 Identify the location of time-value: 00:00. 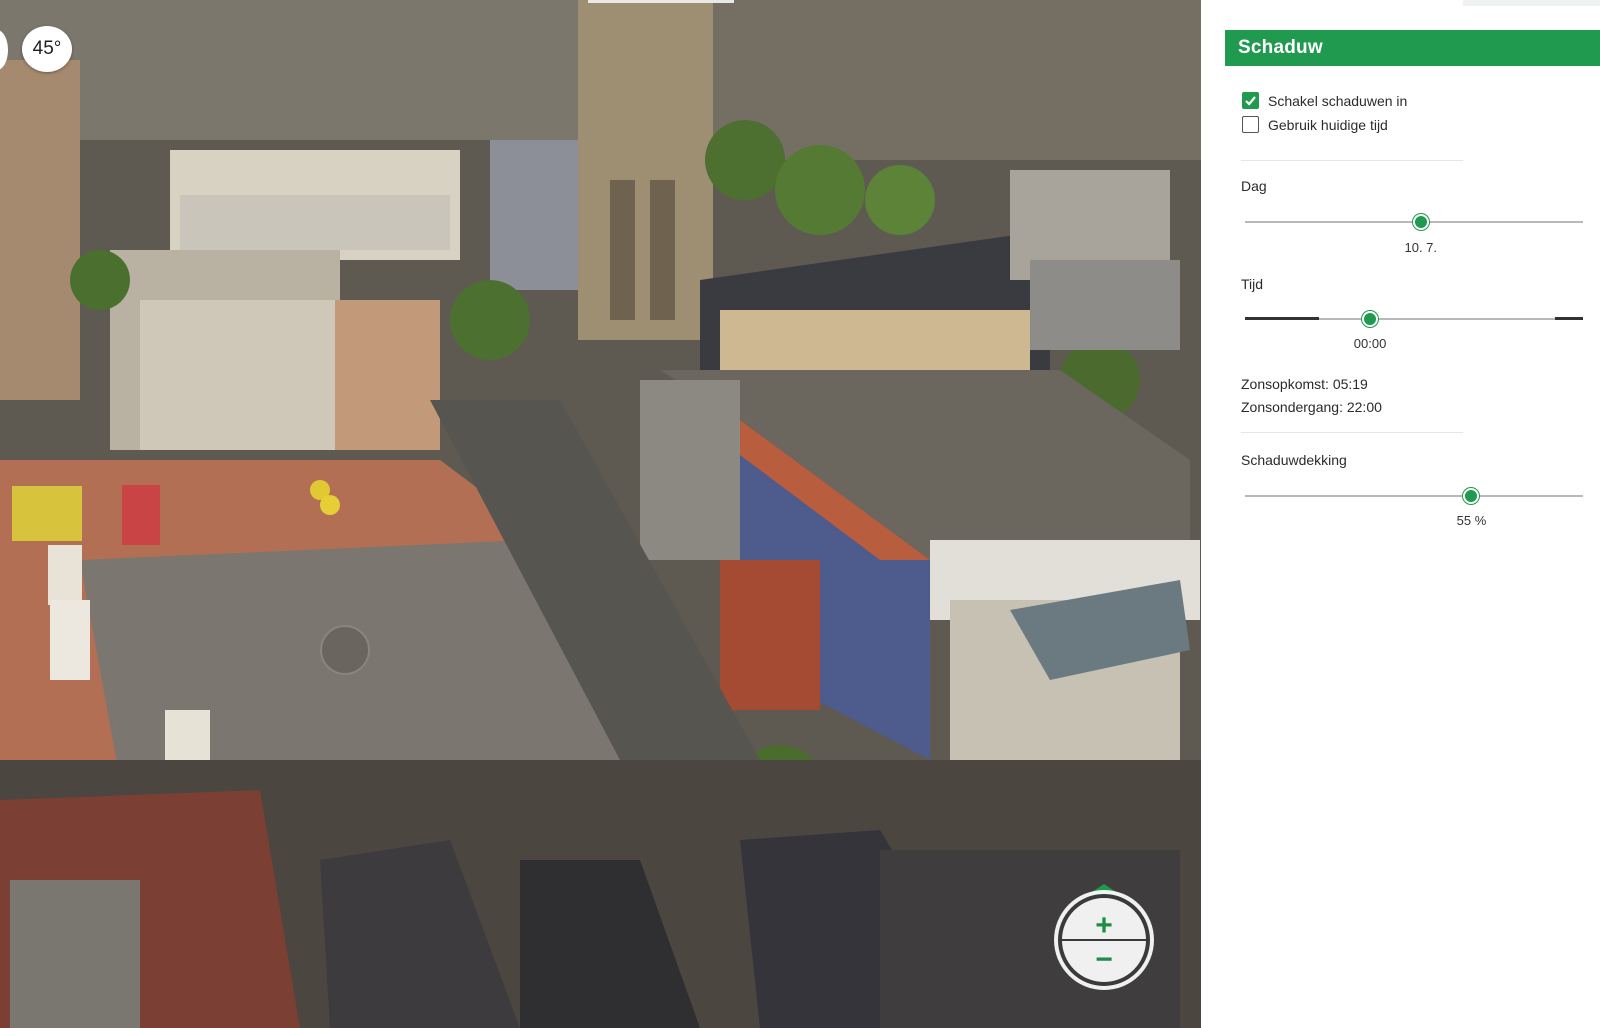
(1370, 343).